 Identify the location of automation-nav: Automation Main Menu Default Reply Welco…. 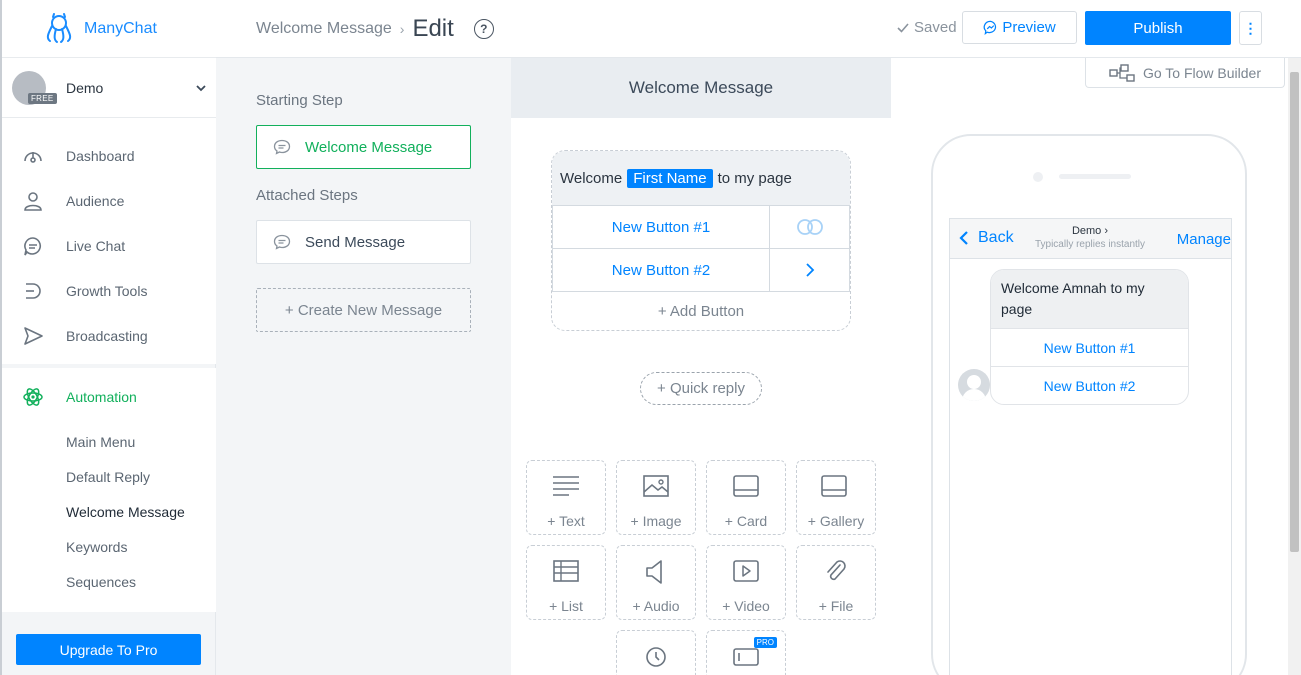
(109, 490).